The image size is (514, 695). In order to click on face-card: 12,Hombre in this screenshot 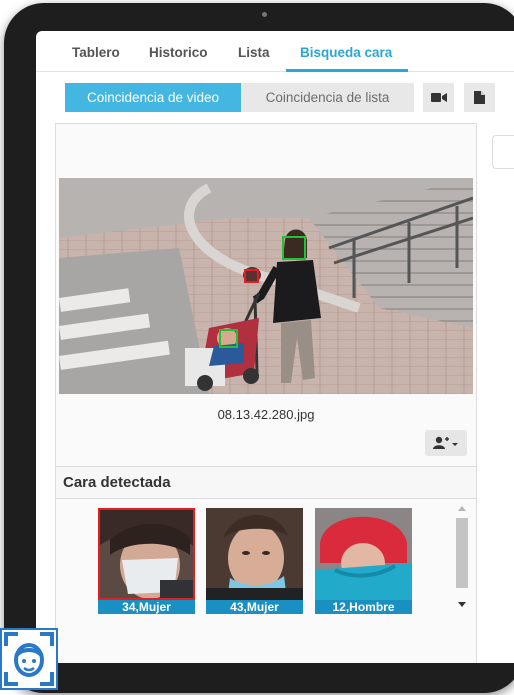, I will do `click(363, 561)`.